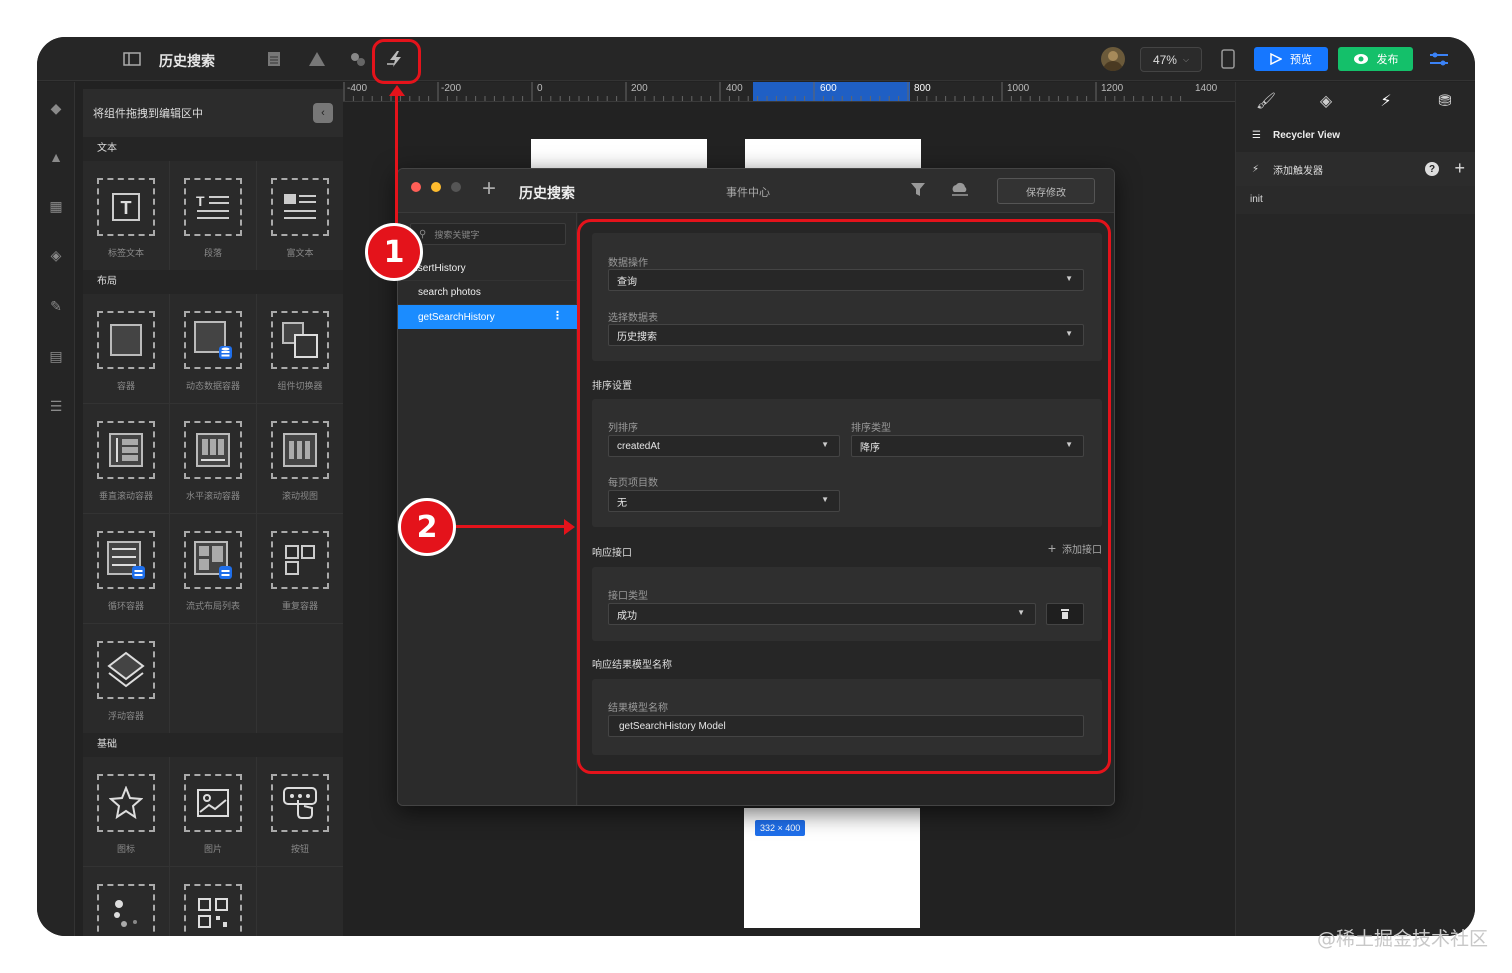  Describe the element at coordinates (56, 509) in the screenshot. I see `left-icon-bar: ◆ ▲ ▦ ◈ ✎ ▤ ☰` at that location.